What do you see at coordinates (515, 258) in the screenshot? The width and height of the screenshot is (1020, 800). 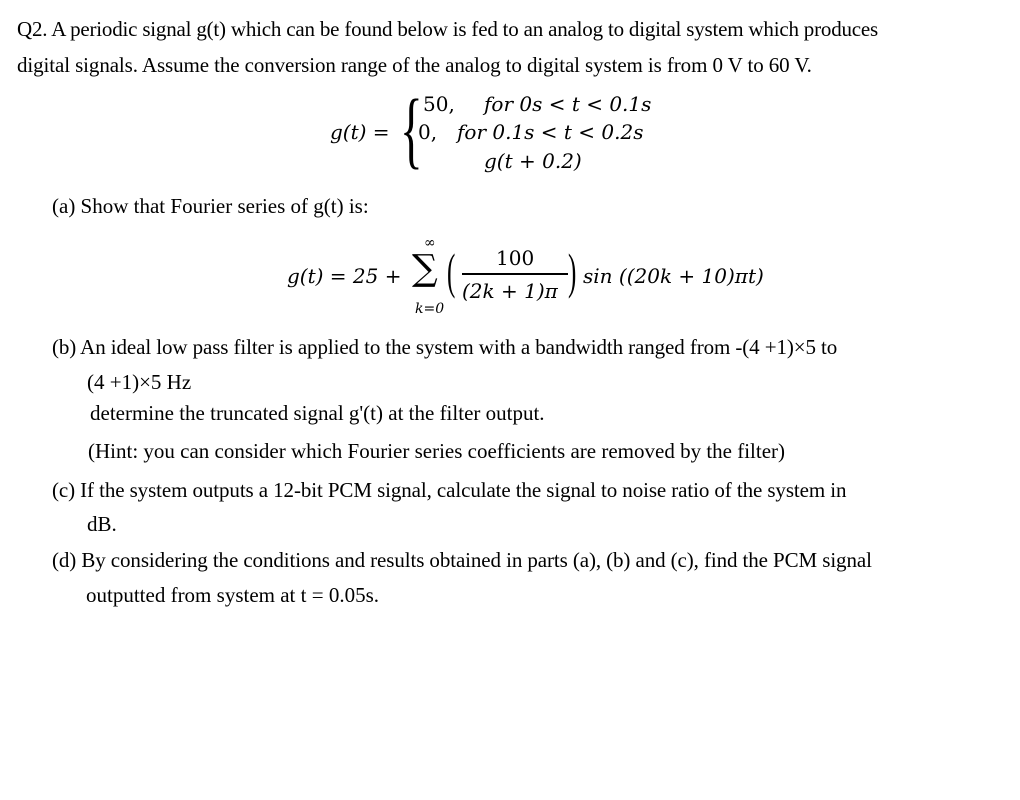 I see `fraction-numerator: 100` at bounding box center [515, 258].